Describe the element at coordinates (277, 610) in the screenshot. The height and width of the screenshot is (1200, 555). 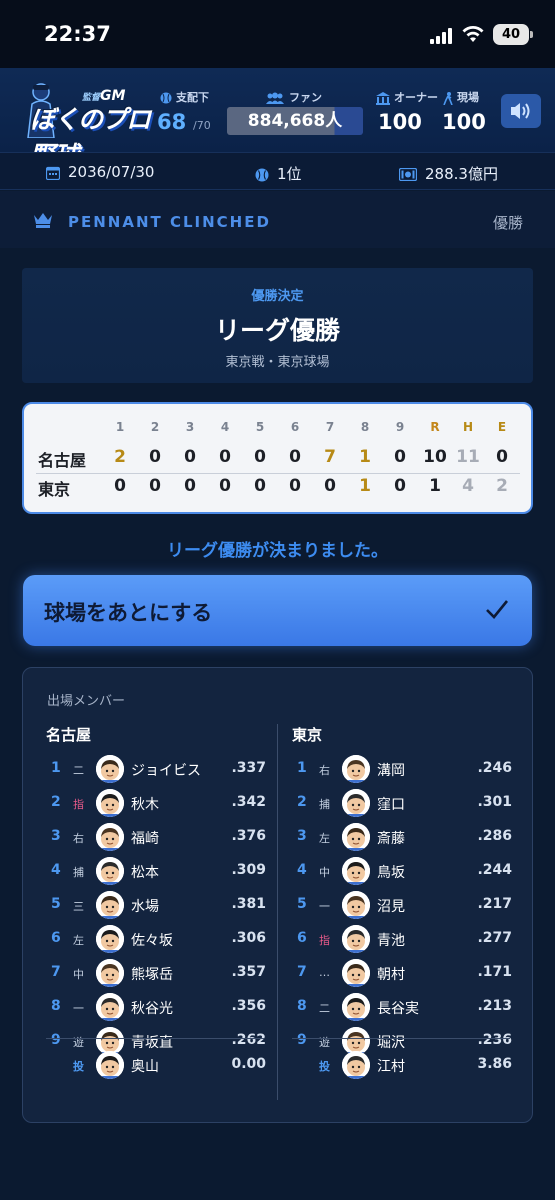
I see `leave-stadium-button: 球場をあとにする` at that location.